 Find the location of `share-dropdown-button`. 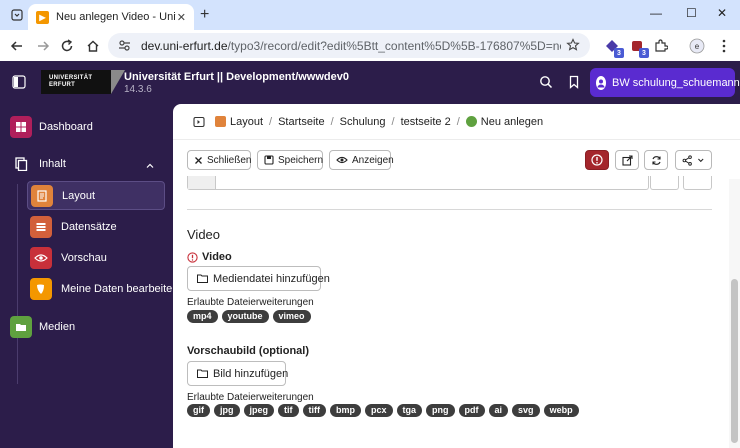

share-dropdown-button is located at coordinates (693, 160).